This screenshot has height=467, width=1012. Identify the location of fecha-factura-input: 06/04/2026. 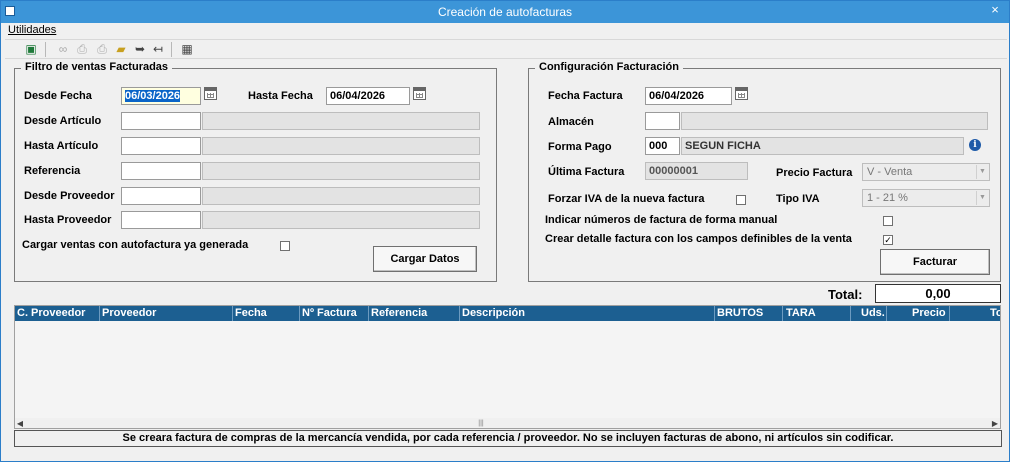
(688, 96).